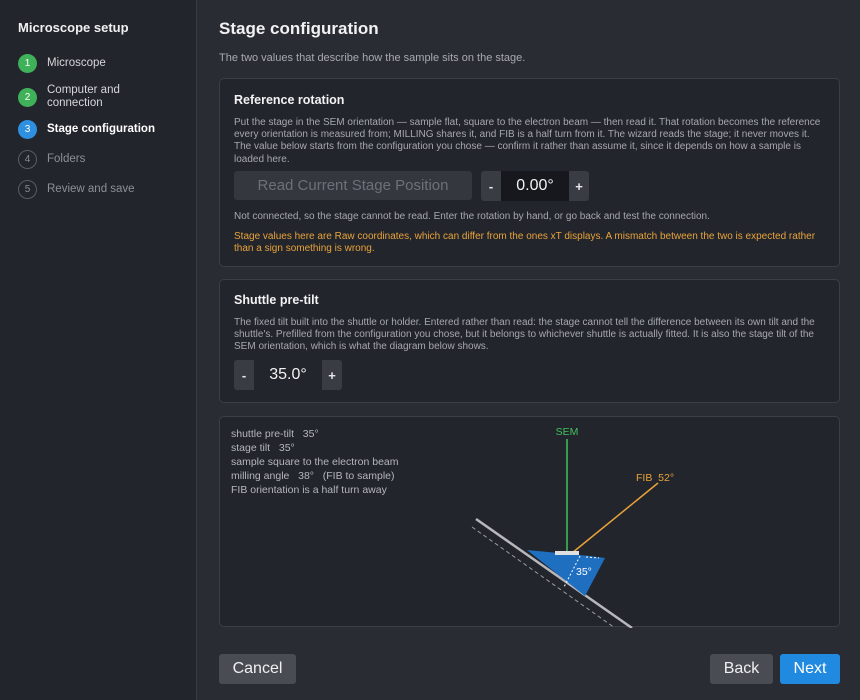  Describe the element at coordinates (27, 129) in the screenshot. I see `step-number: 3` at that location.